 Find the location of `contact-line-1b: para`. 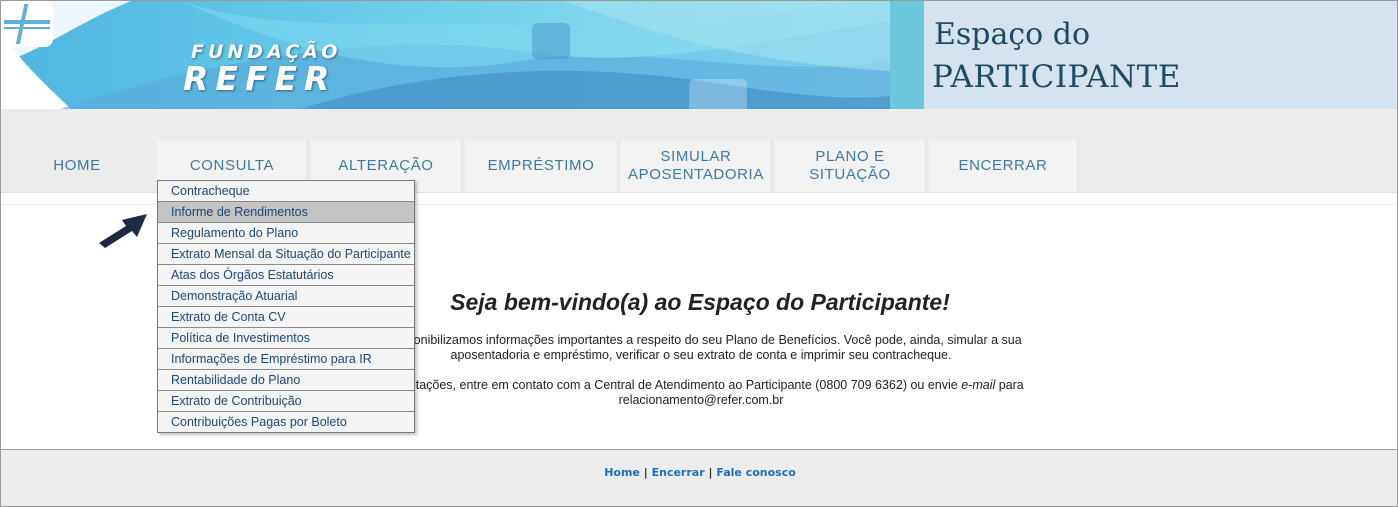

contact-line-1b: para is located at coordinates (1009, 385).